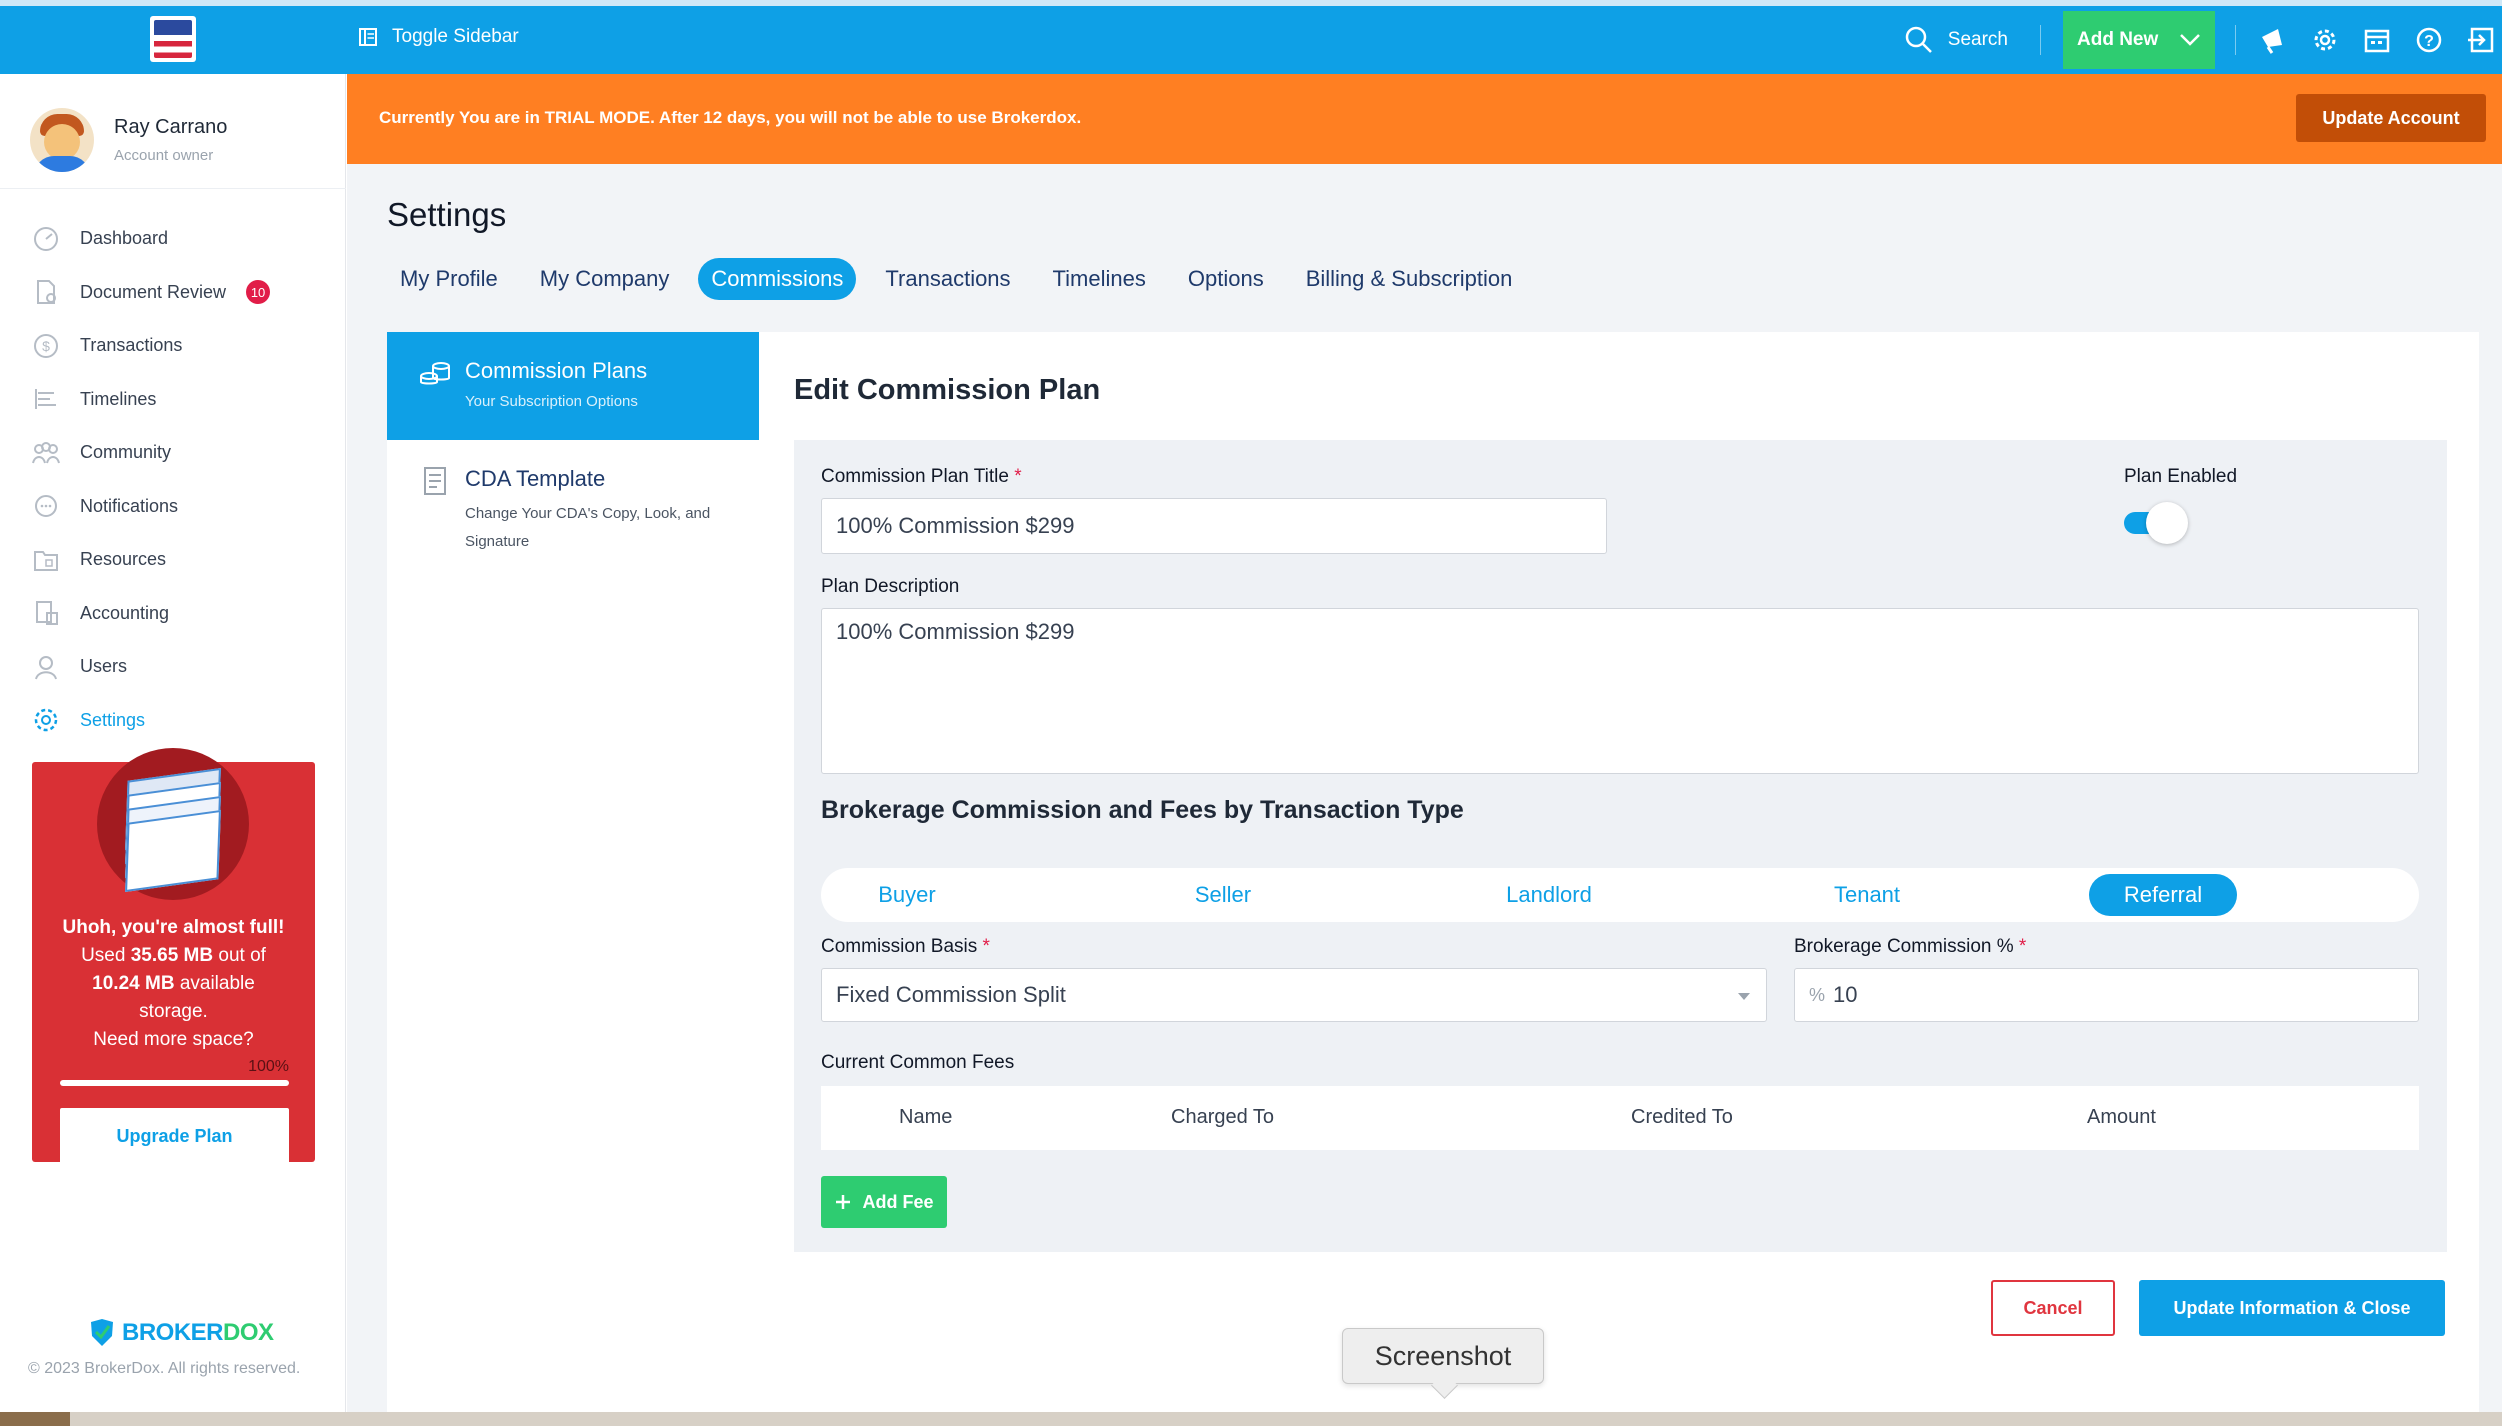 The width and height of the screenshot is (2502, 1426). Describe the element at coordinates (1223, 1117) in the screenshot. I see `column-header-charged-to: Charged To` at that location.